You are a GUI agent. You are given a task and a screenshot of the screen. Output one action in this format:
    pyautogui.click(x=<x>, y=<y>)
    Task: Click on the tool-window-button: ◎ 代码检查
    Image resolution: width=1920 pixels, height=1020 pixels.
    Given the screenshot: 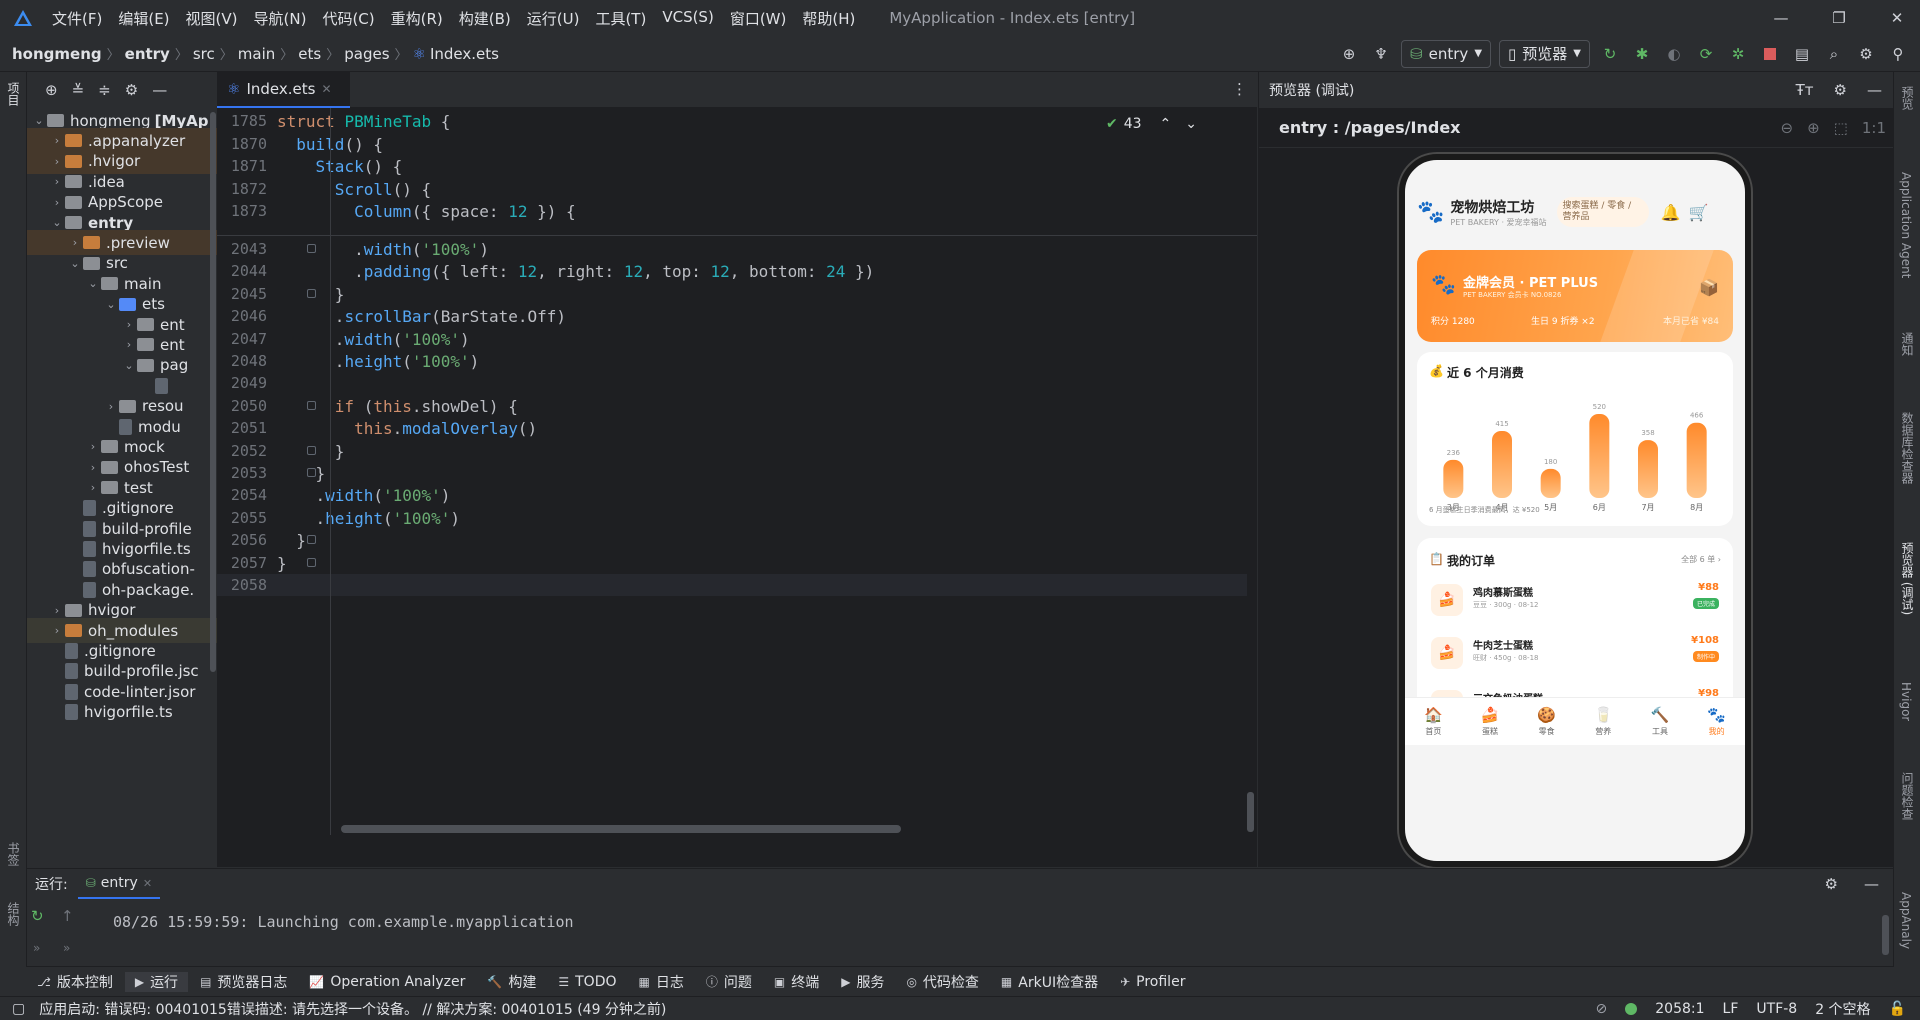 What is the action you would take?
    pyautogui.click(x=942, y=982)
    